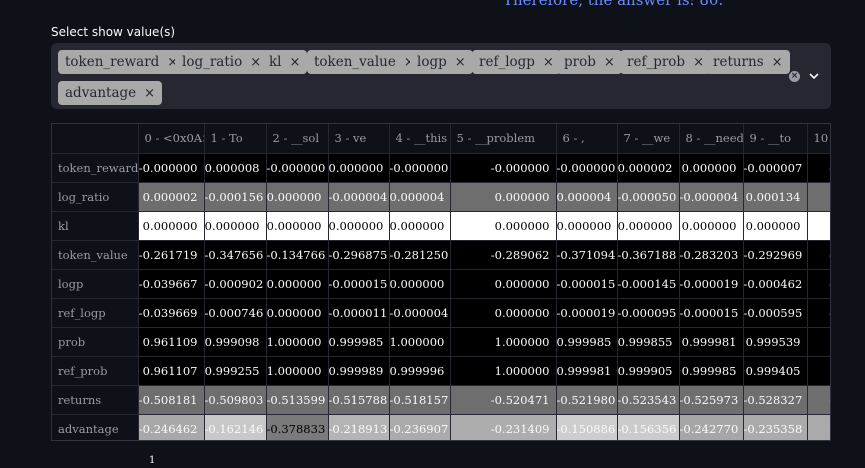 The image size is (865, 468). I want to click on chip-token-value: token_value×, so click(364, 62).